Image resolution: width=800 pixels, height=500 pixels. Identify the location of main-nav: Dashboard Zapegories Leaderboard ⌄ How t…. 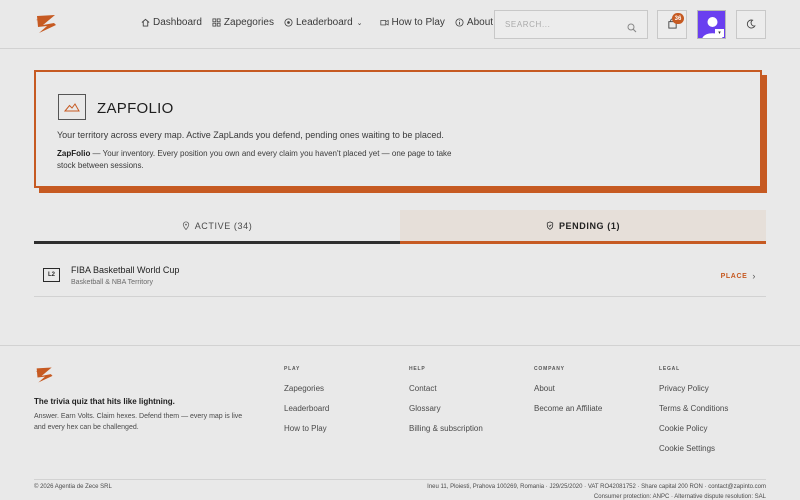
(322, 22).